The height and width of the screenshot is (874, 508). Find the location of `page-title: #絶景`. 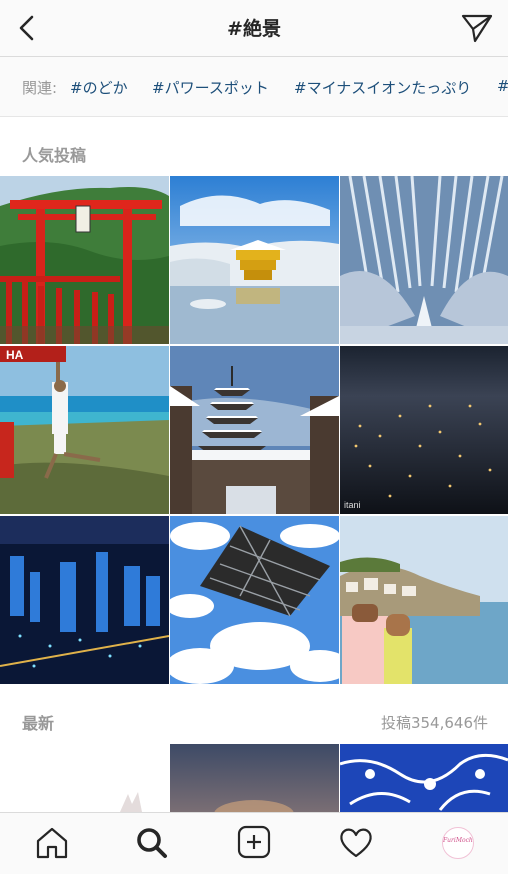

page-title: #絶景 is located at coordinates (254, 29).